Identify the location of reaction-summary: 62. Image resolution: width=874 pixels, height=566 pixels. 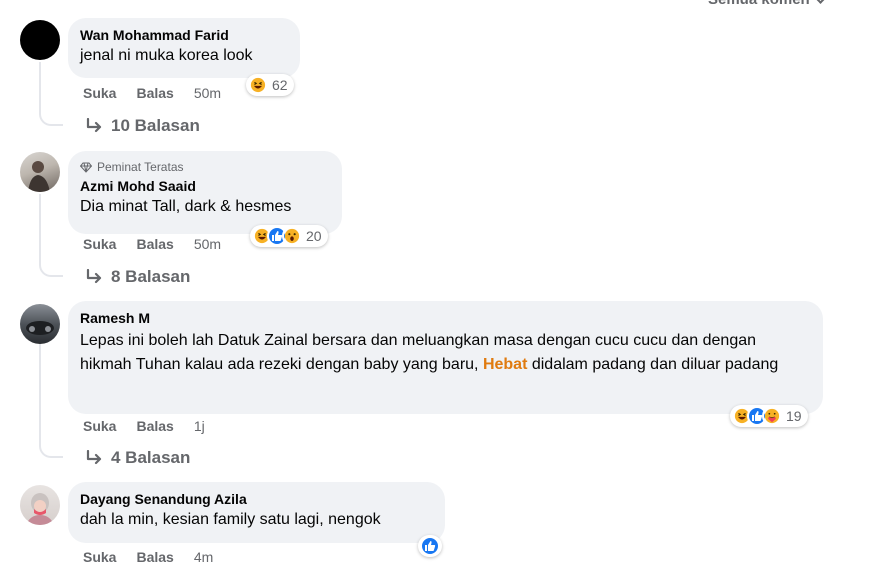
(270, 85).